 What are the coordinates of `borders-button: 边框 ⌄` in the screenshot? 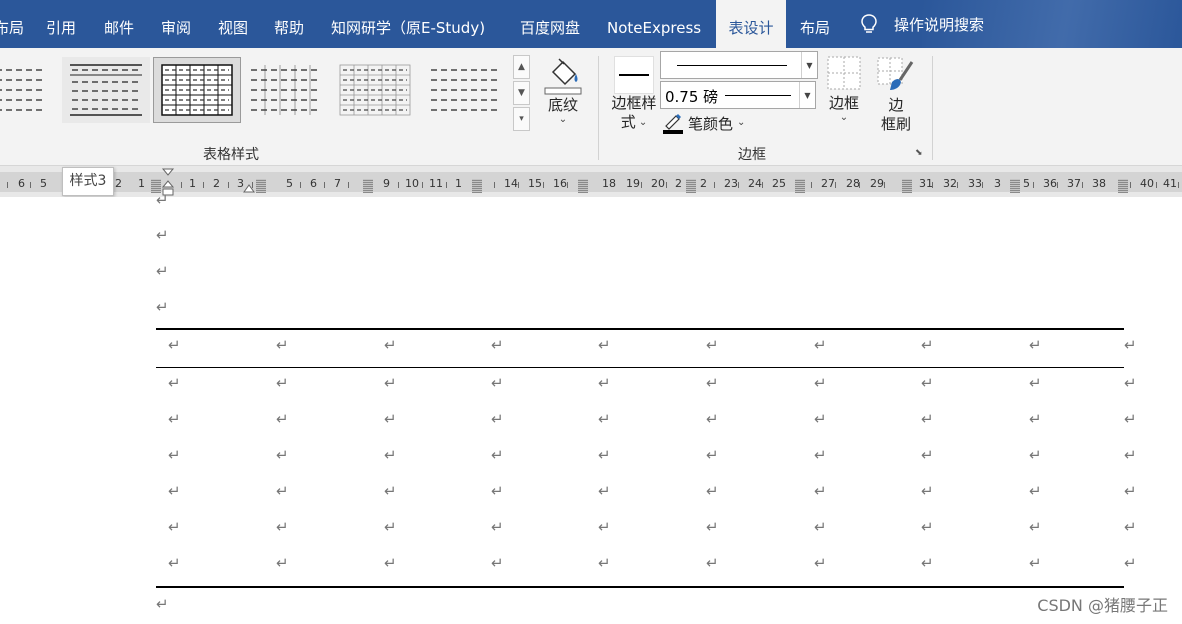 It's located at (844, 89).